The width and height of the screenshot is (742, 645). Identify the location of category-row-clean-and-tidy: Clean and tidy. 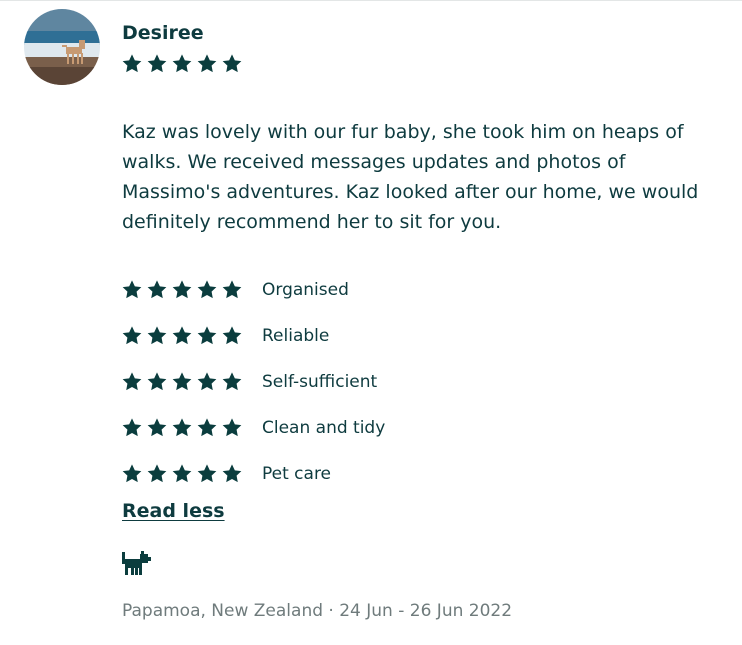
(253, 428).